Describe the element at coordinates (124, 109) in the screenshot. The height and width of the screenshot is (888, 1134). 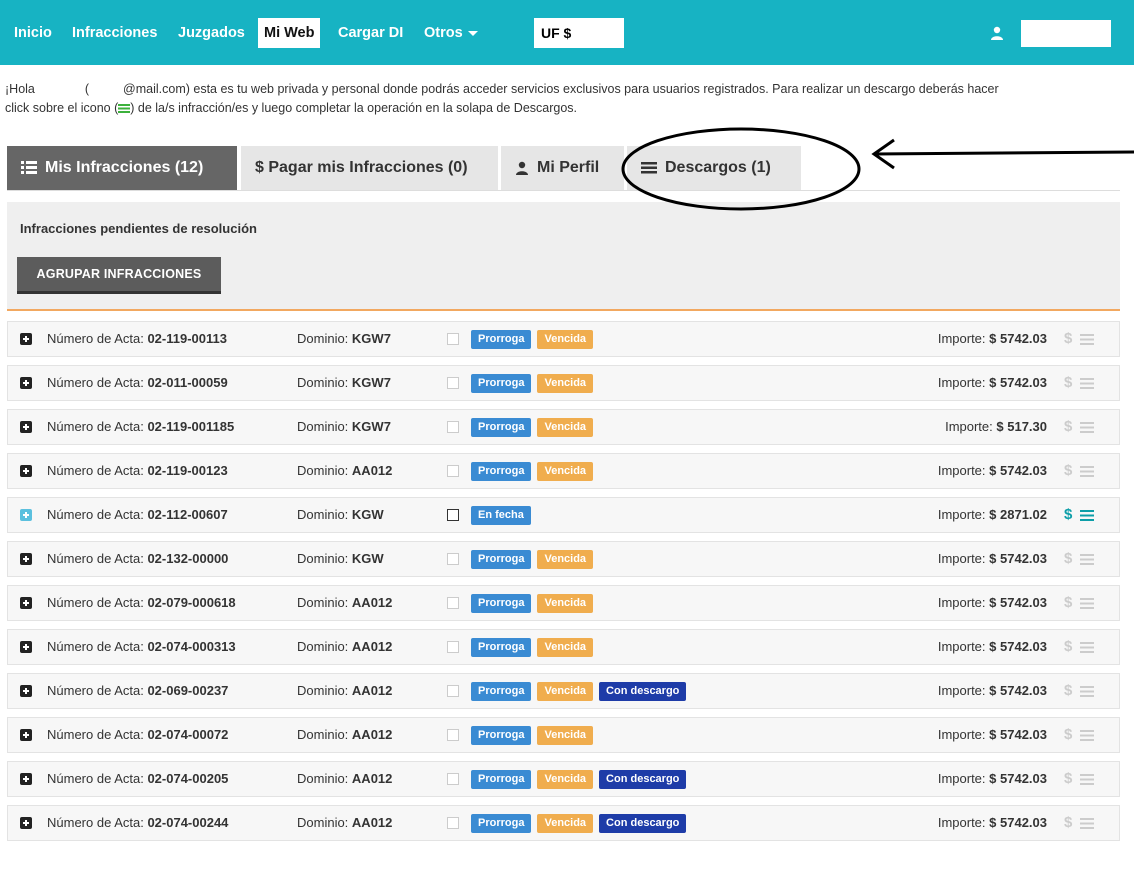
I see `green-lines-icon` at that location.